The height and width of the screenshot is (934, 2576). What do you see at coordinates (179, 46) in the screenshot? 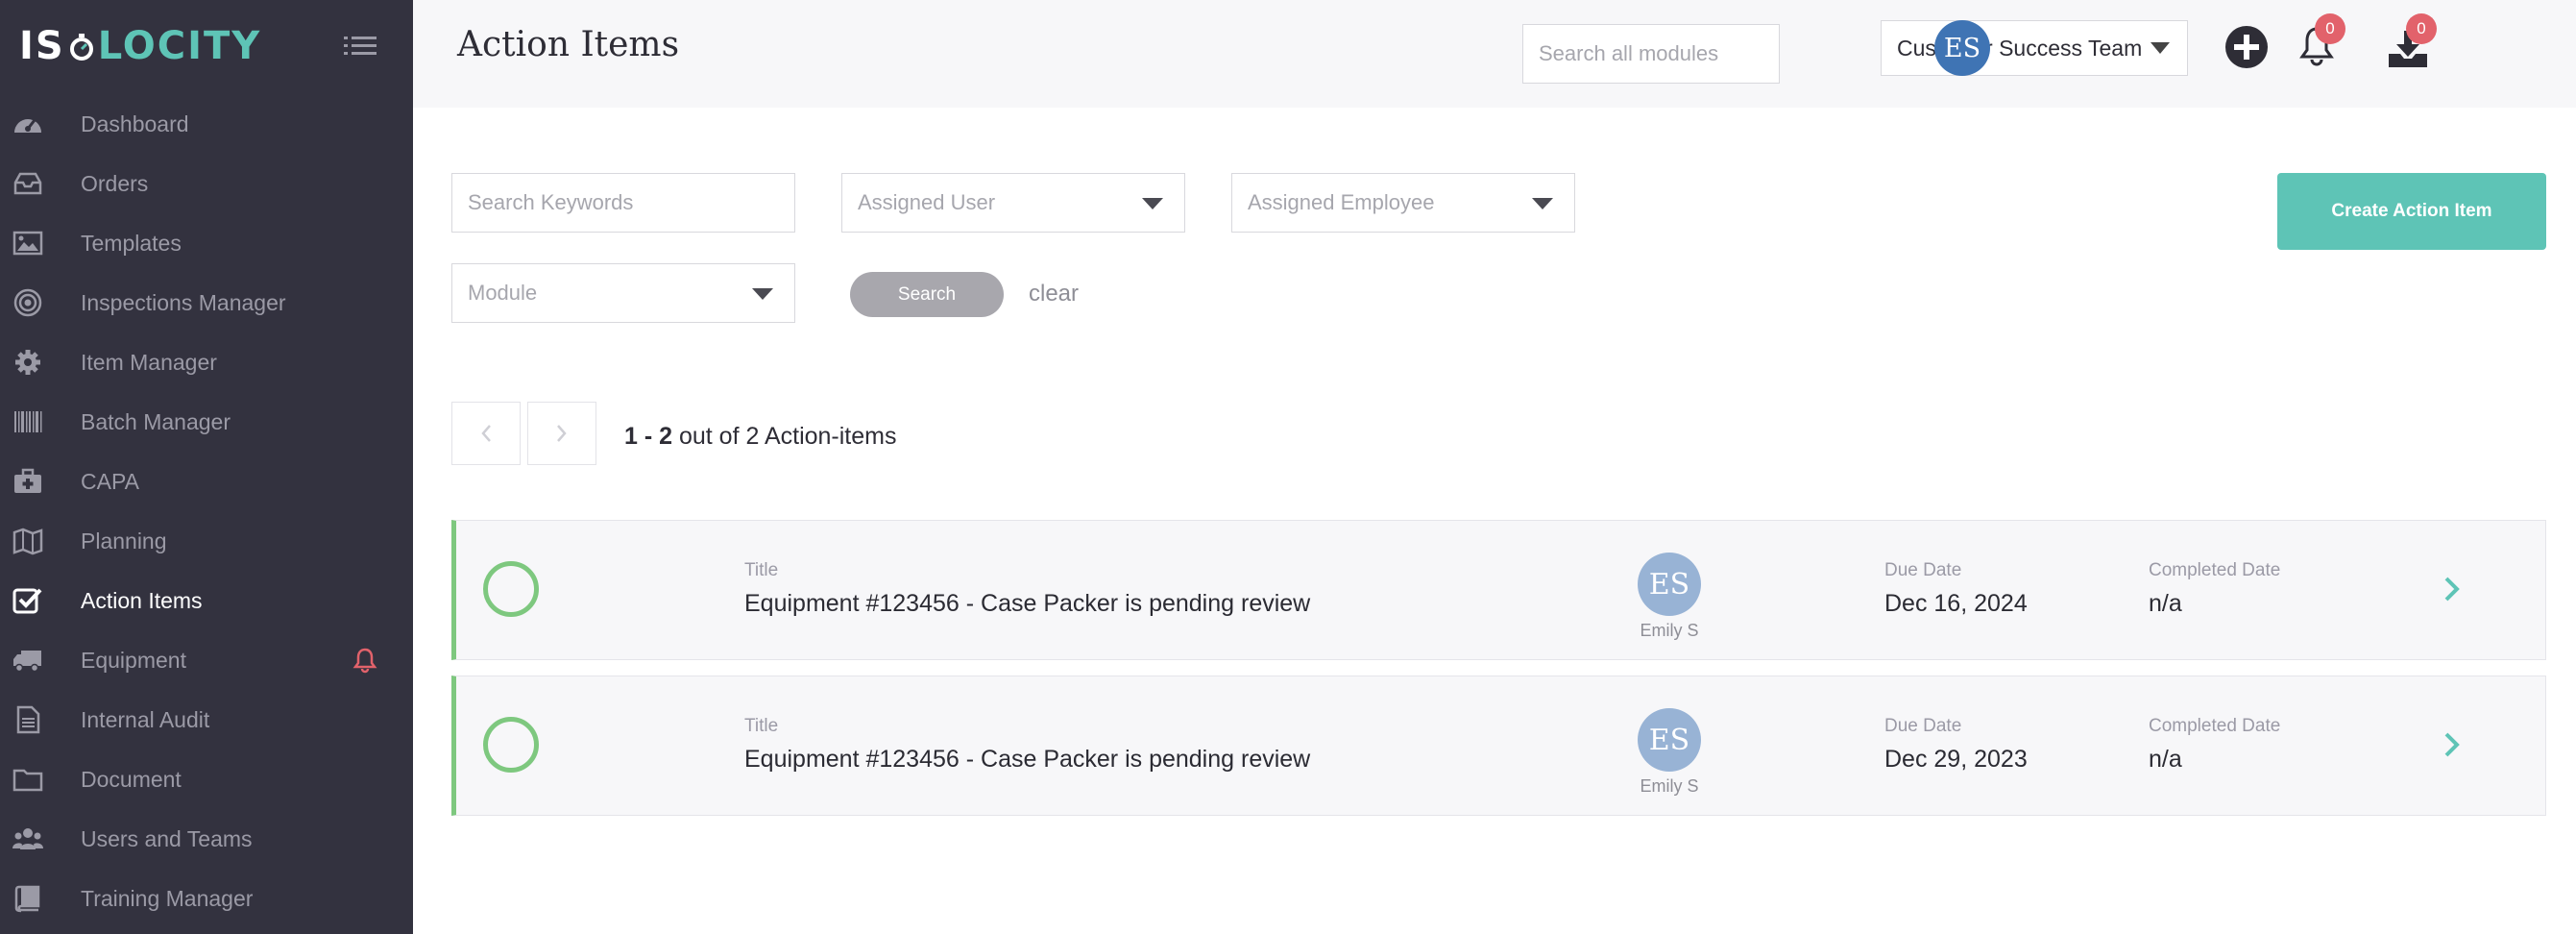
I see `logo-text-right: LOCITY` at bounding box center [179, 46].